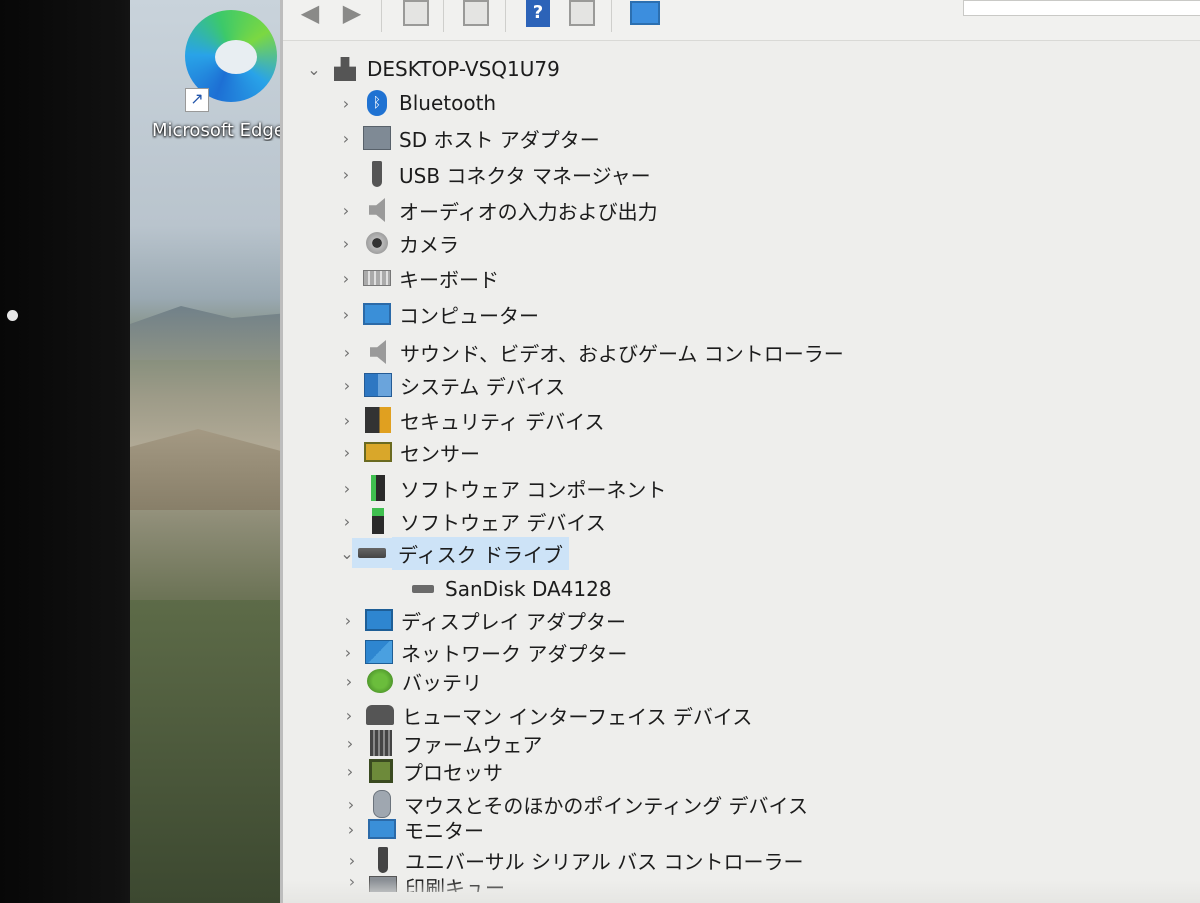 This screenshot has height=903, width=1200. What do you see at coordinates (378, 385) in the screenshot?
I see `system-device-icon` at bounding box center [378, 385].